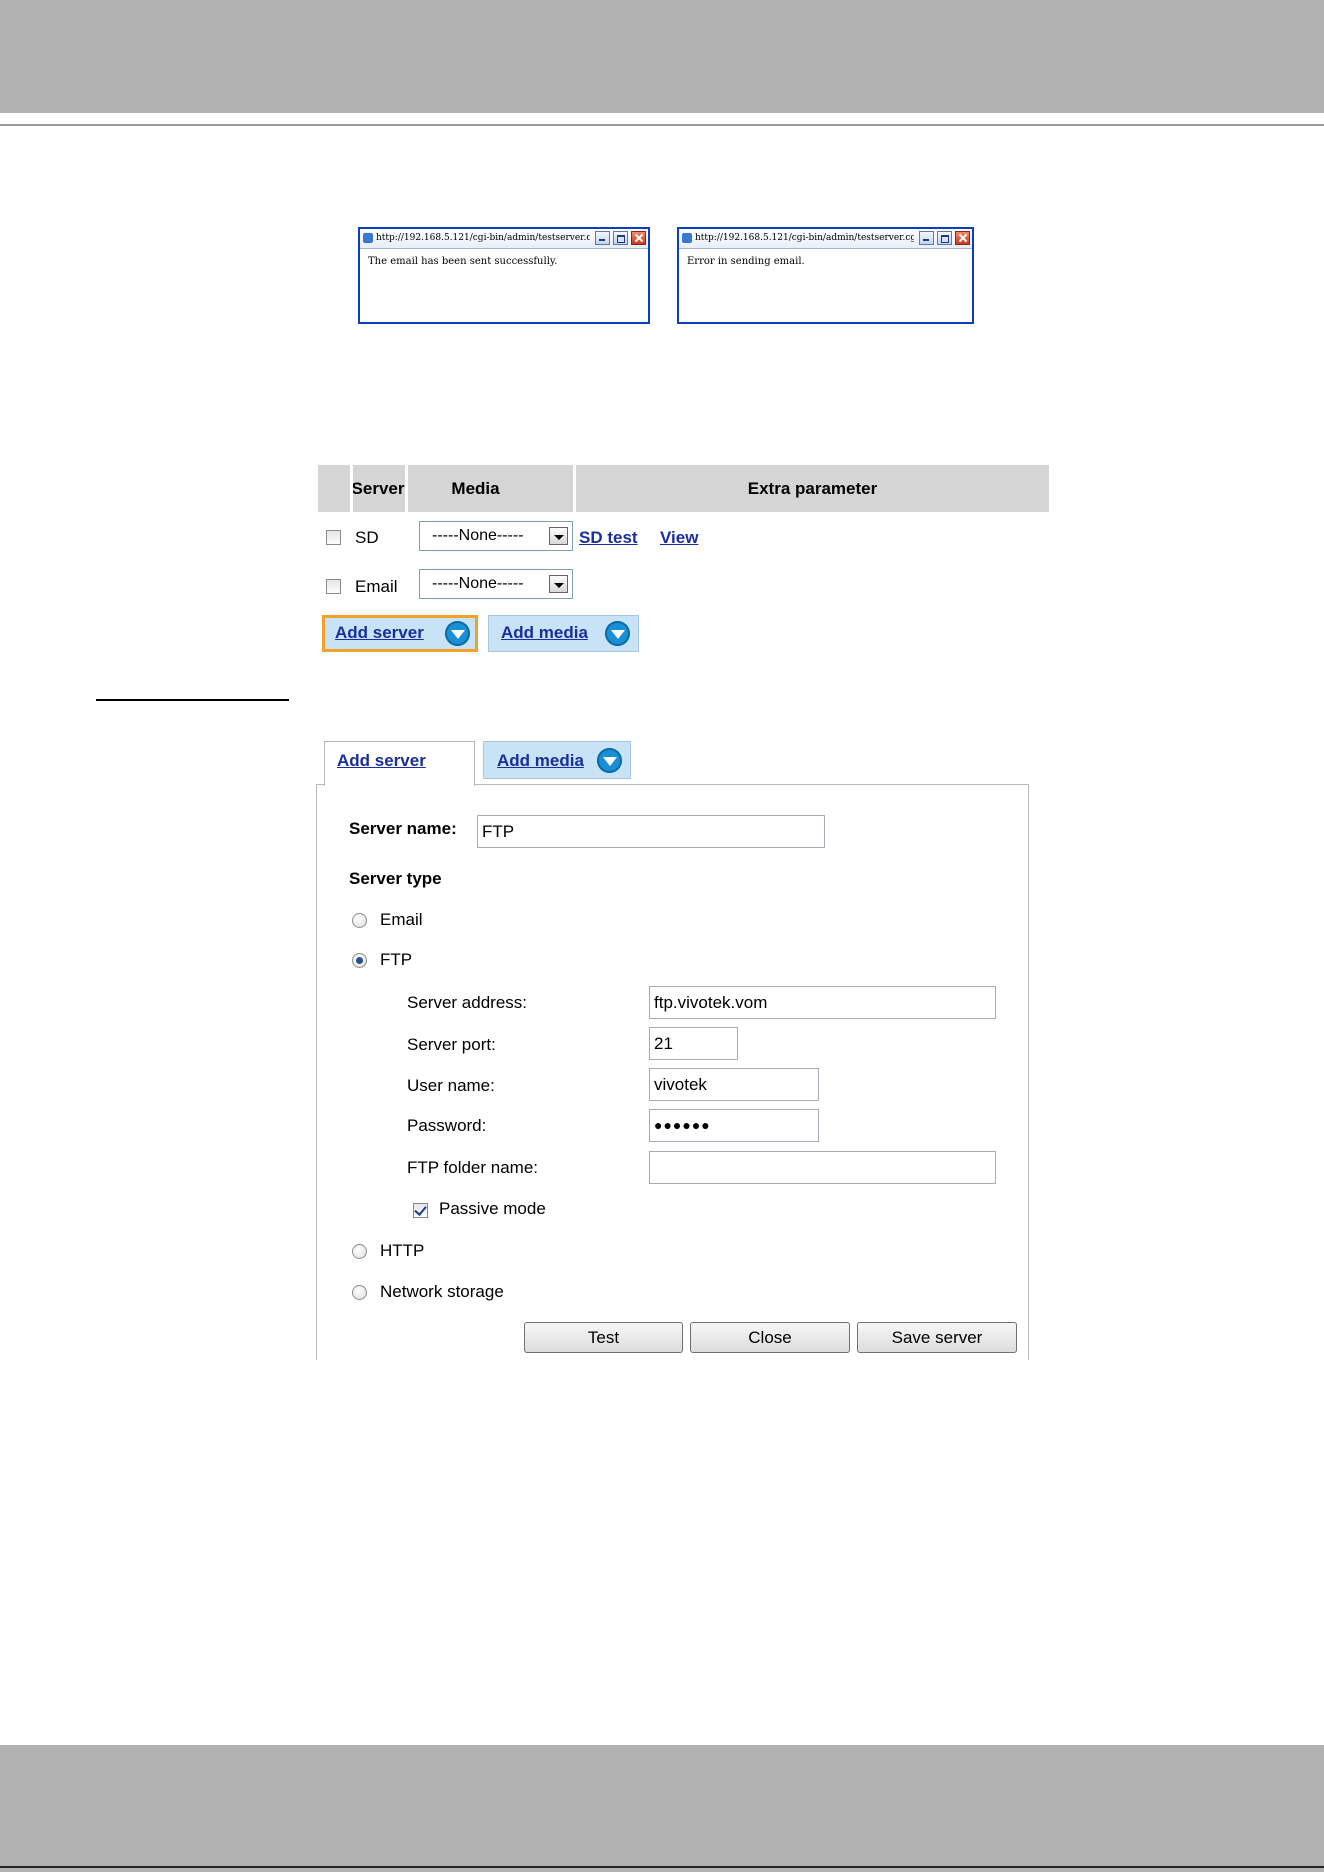 The height and width of the screenshot is (1872, 1324). Describe the element at coordinates (662, 1867) in the screenshot. I see `footer-divider` at that location.